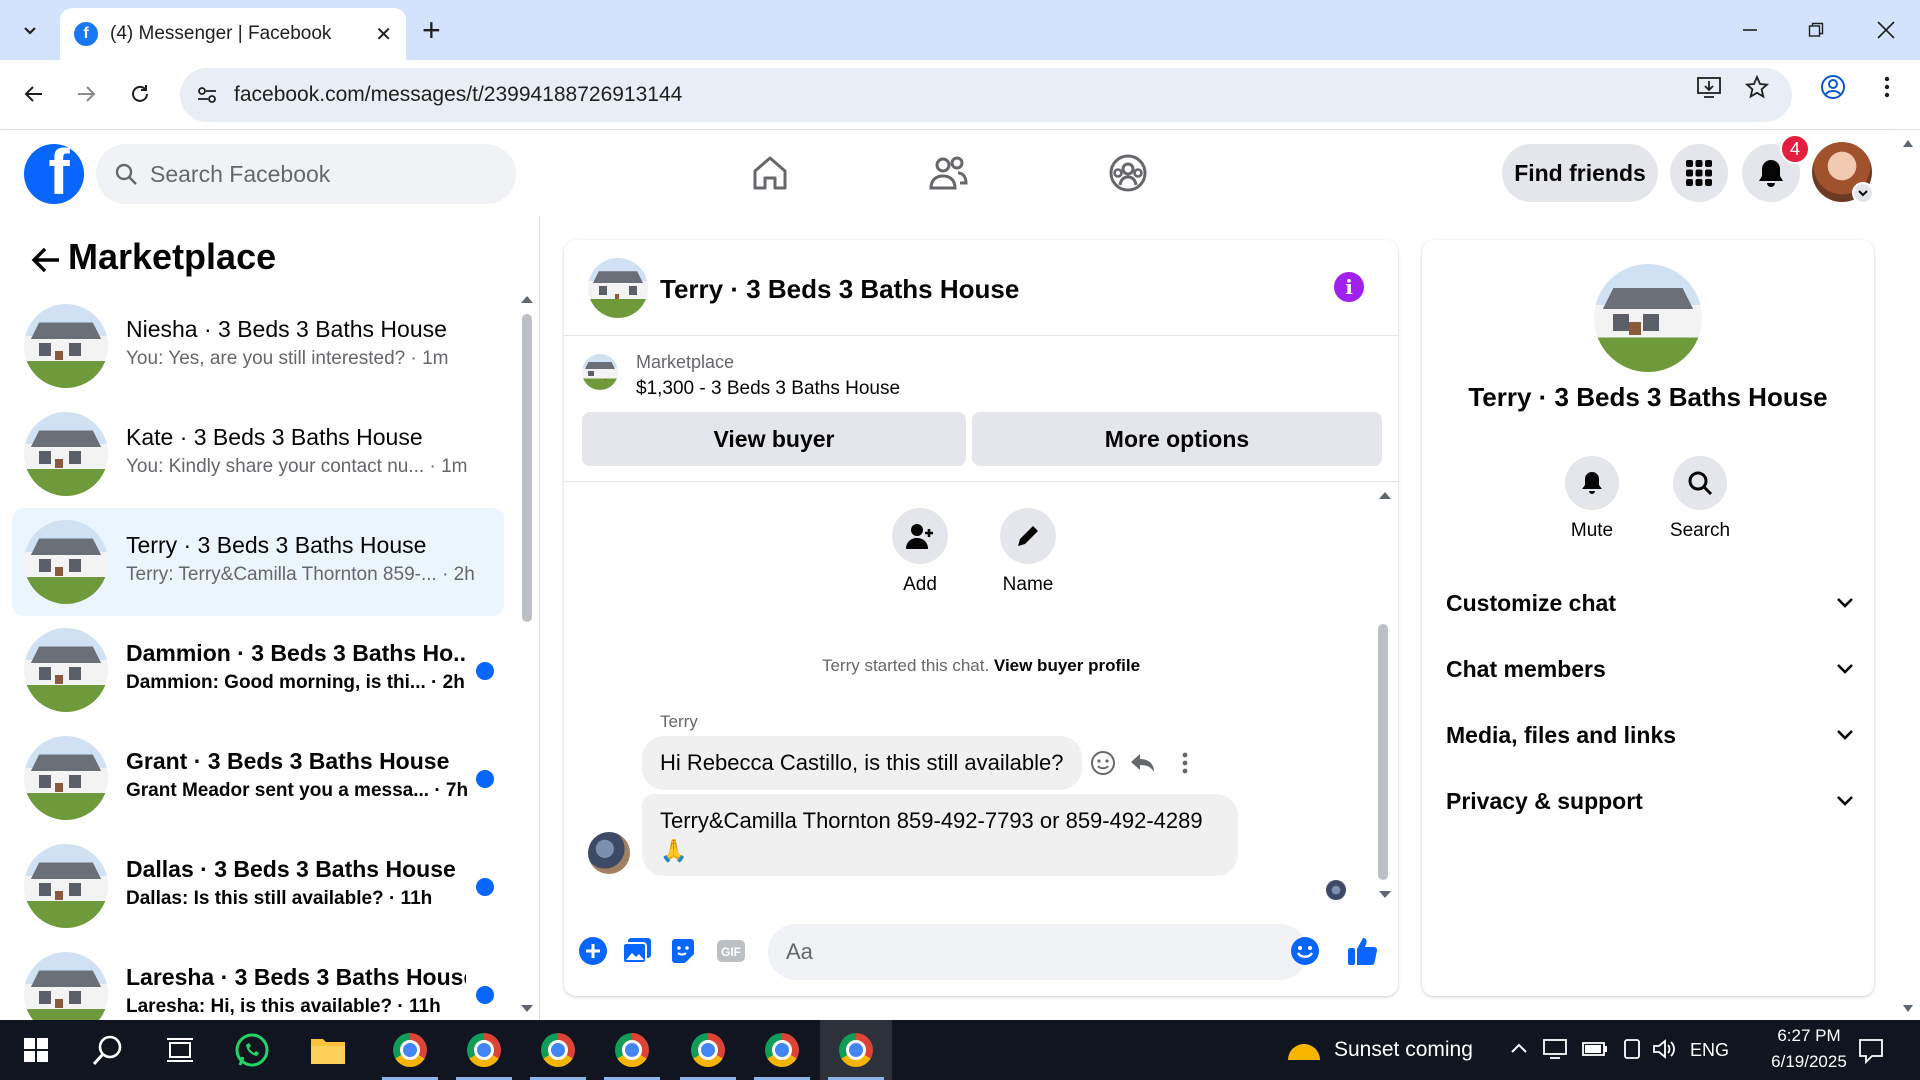  What do you see at coordinates (108, 1050) in the screenshot?
I see `taskbar-search-button` at bounding box center [108, 1050].